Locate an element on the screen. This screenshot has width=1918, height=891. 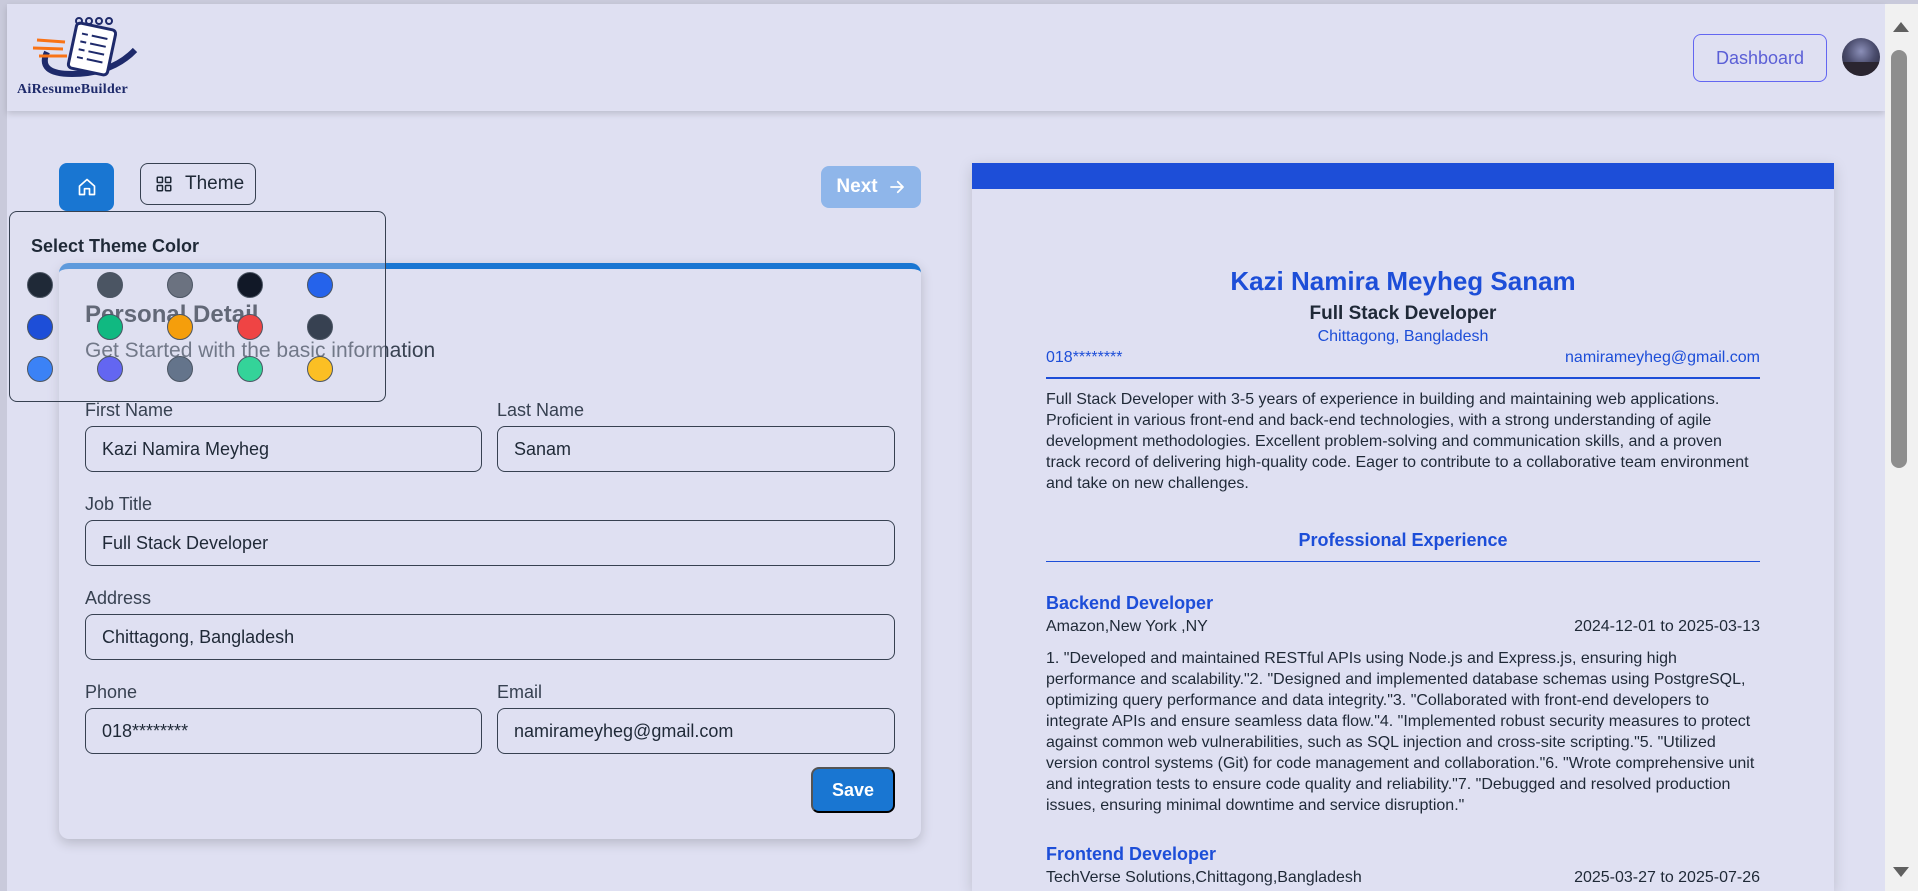
address-input: Chittagong, Bangladesh is located at coordinates (490, 637).